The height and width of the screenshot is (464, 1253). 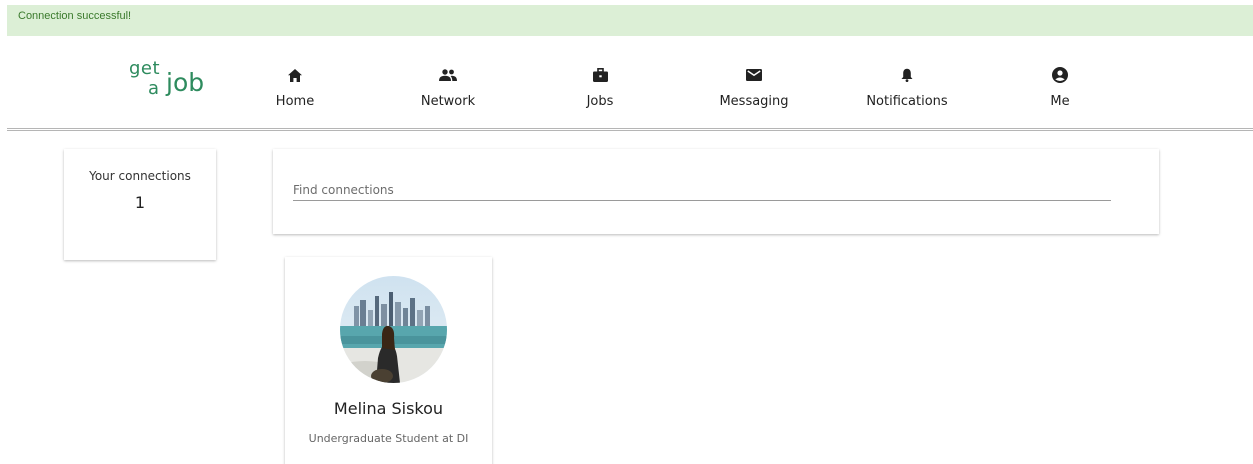 I want to click on home-icon, so click(x=295, y=75).